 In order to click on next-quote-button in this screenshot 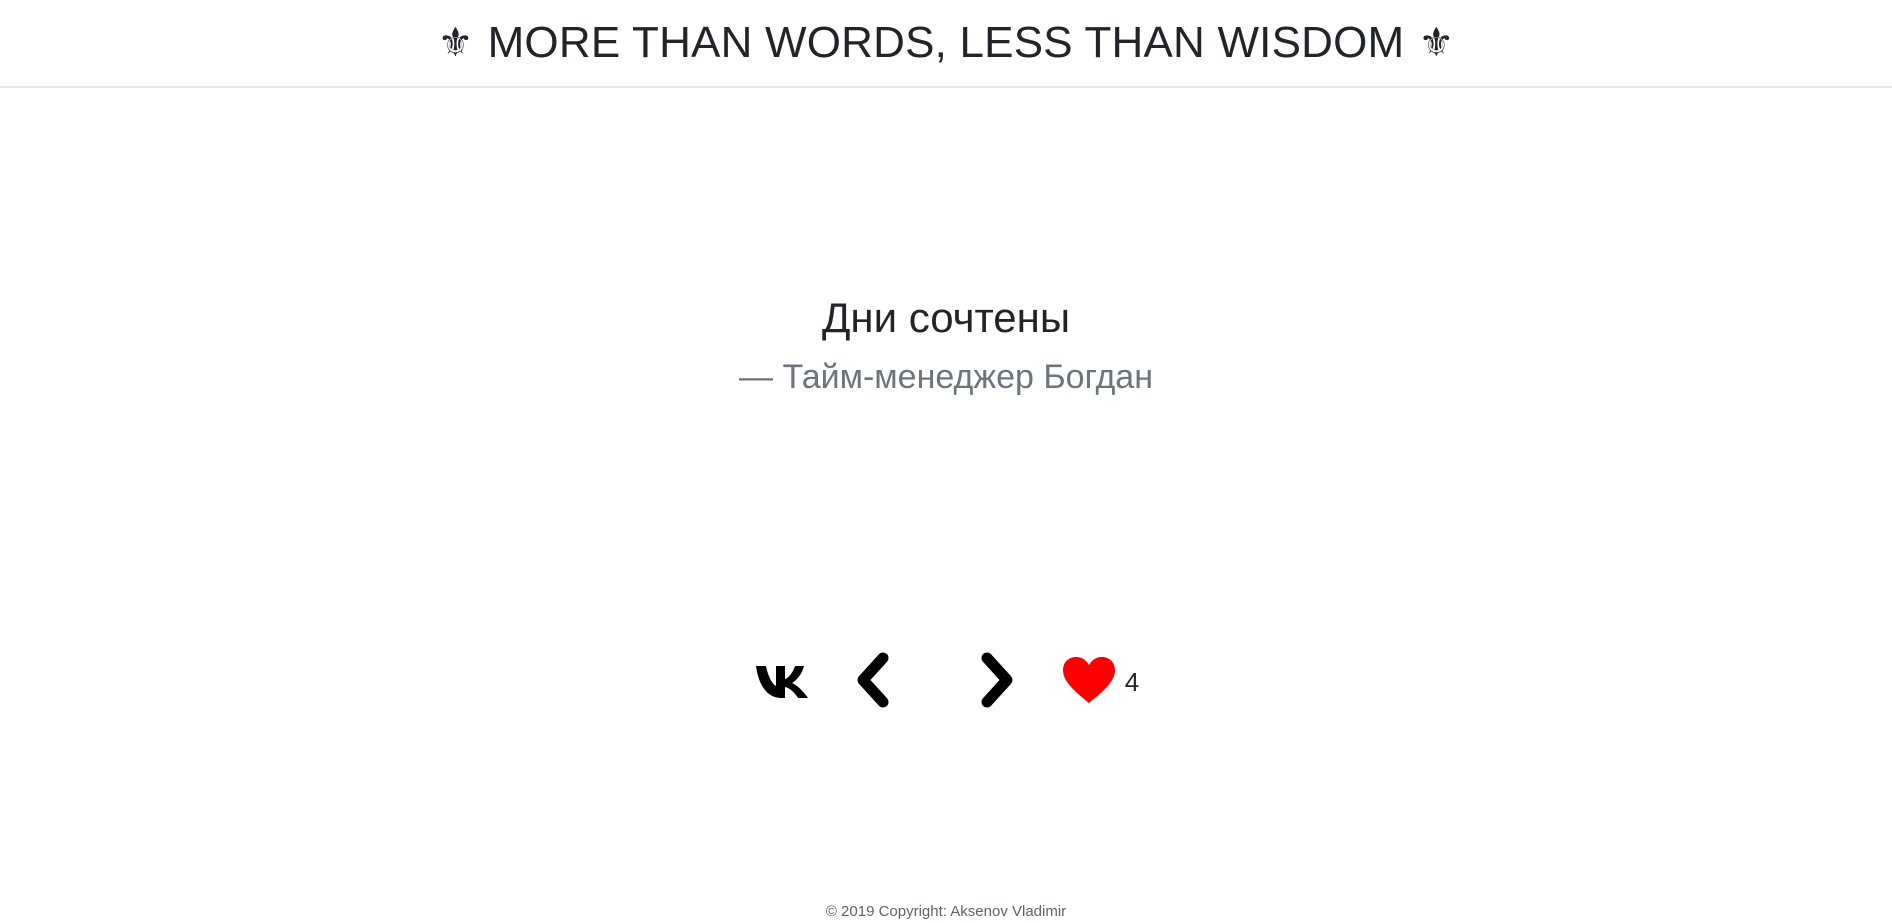, I will do `click(997, 680)`.